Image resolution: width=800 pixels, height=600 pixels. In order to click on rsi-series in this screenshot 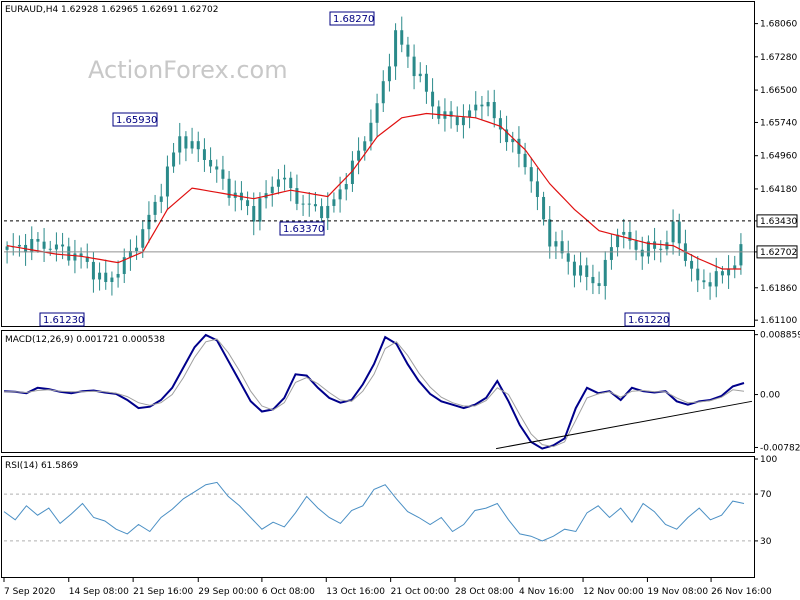, I will do `click(378, 511)`.